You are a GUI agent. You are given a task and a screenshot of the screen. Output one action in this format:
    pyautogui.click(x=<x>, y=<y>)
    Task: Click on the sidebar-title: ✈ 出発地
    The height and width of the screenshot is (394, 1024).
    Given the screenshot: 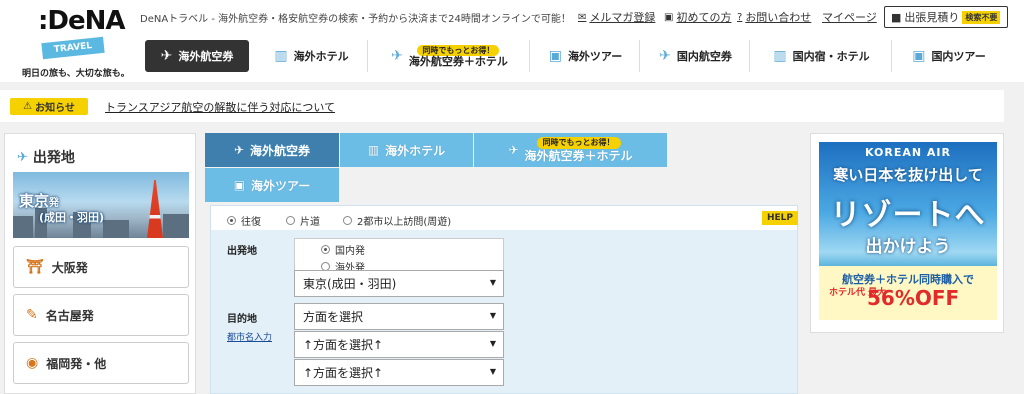 What is the action you would take?
    pyautogui.click(x=46, y=157)
    